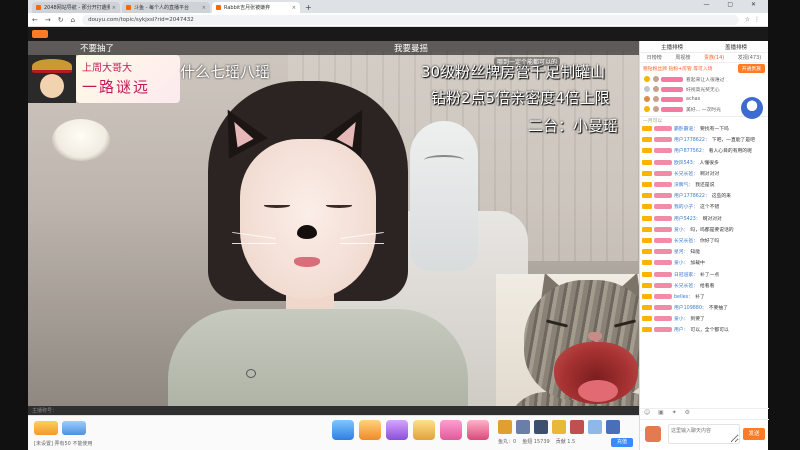 The height and width of the screenshot is (450, 800). Describe the element at coordinates (686, 128) in the screenshot. I see `chat-nick: 霸卧霸道：` at that location.